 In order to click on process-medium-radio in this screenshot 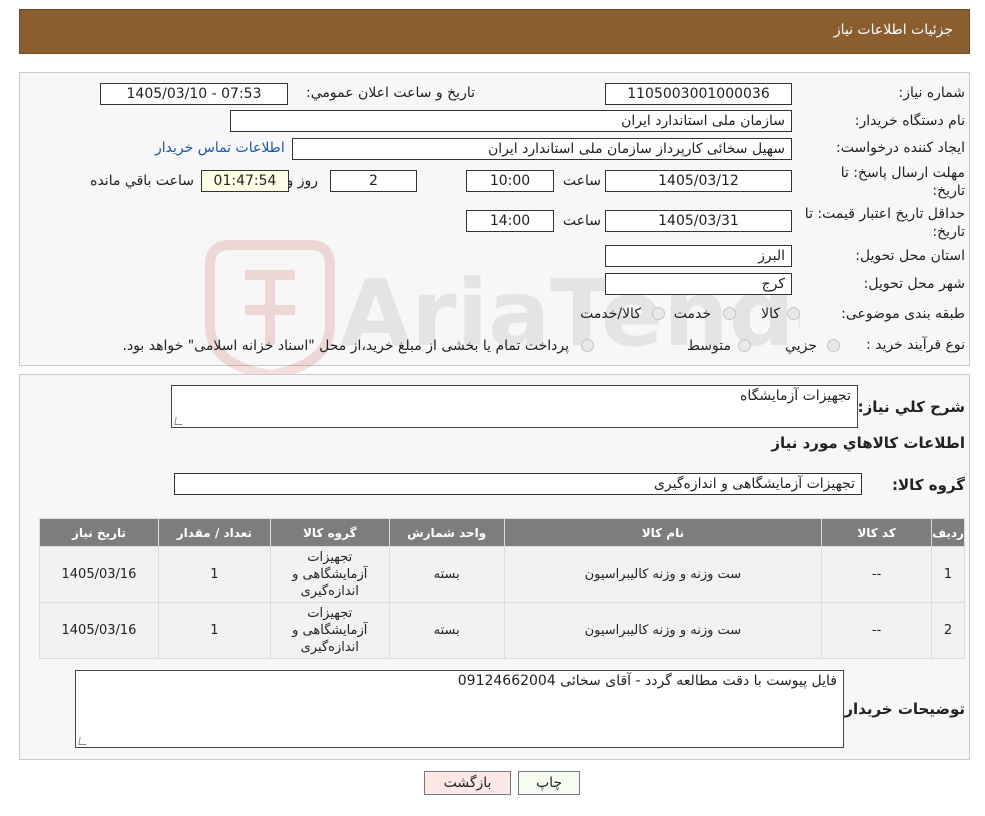, I will do `click(744, 345)`.